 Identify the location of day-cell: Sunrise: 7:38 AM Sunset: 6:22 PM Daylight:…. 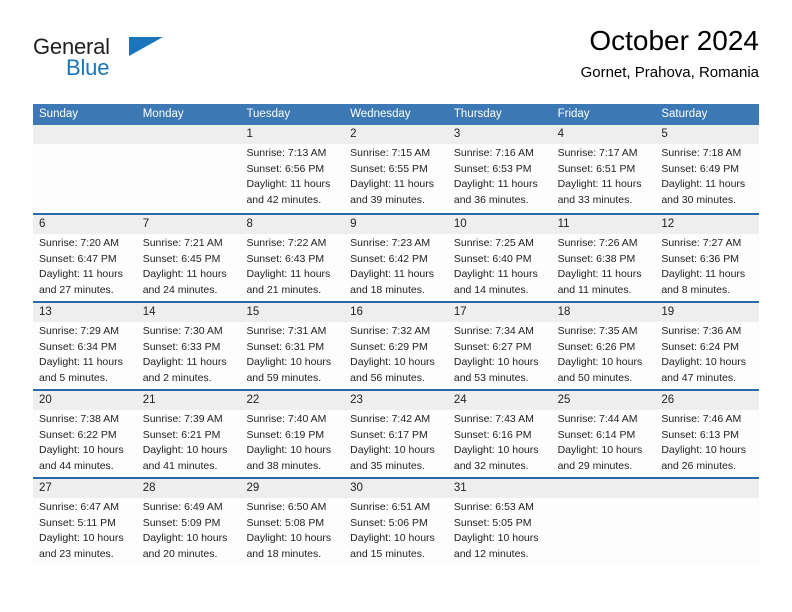
(85, 443).